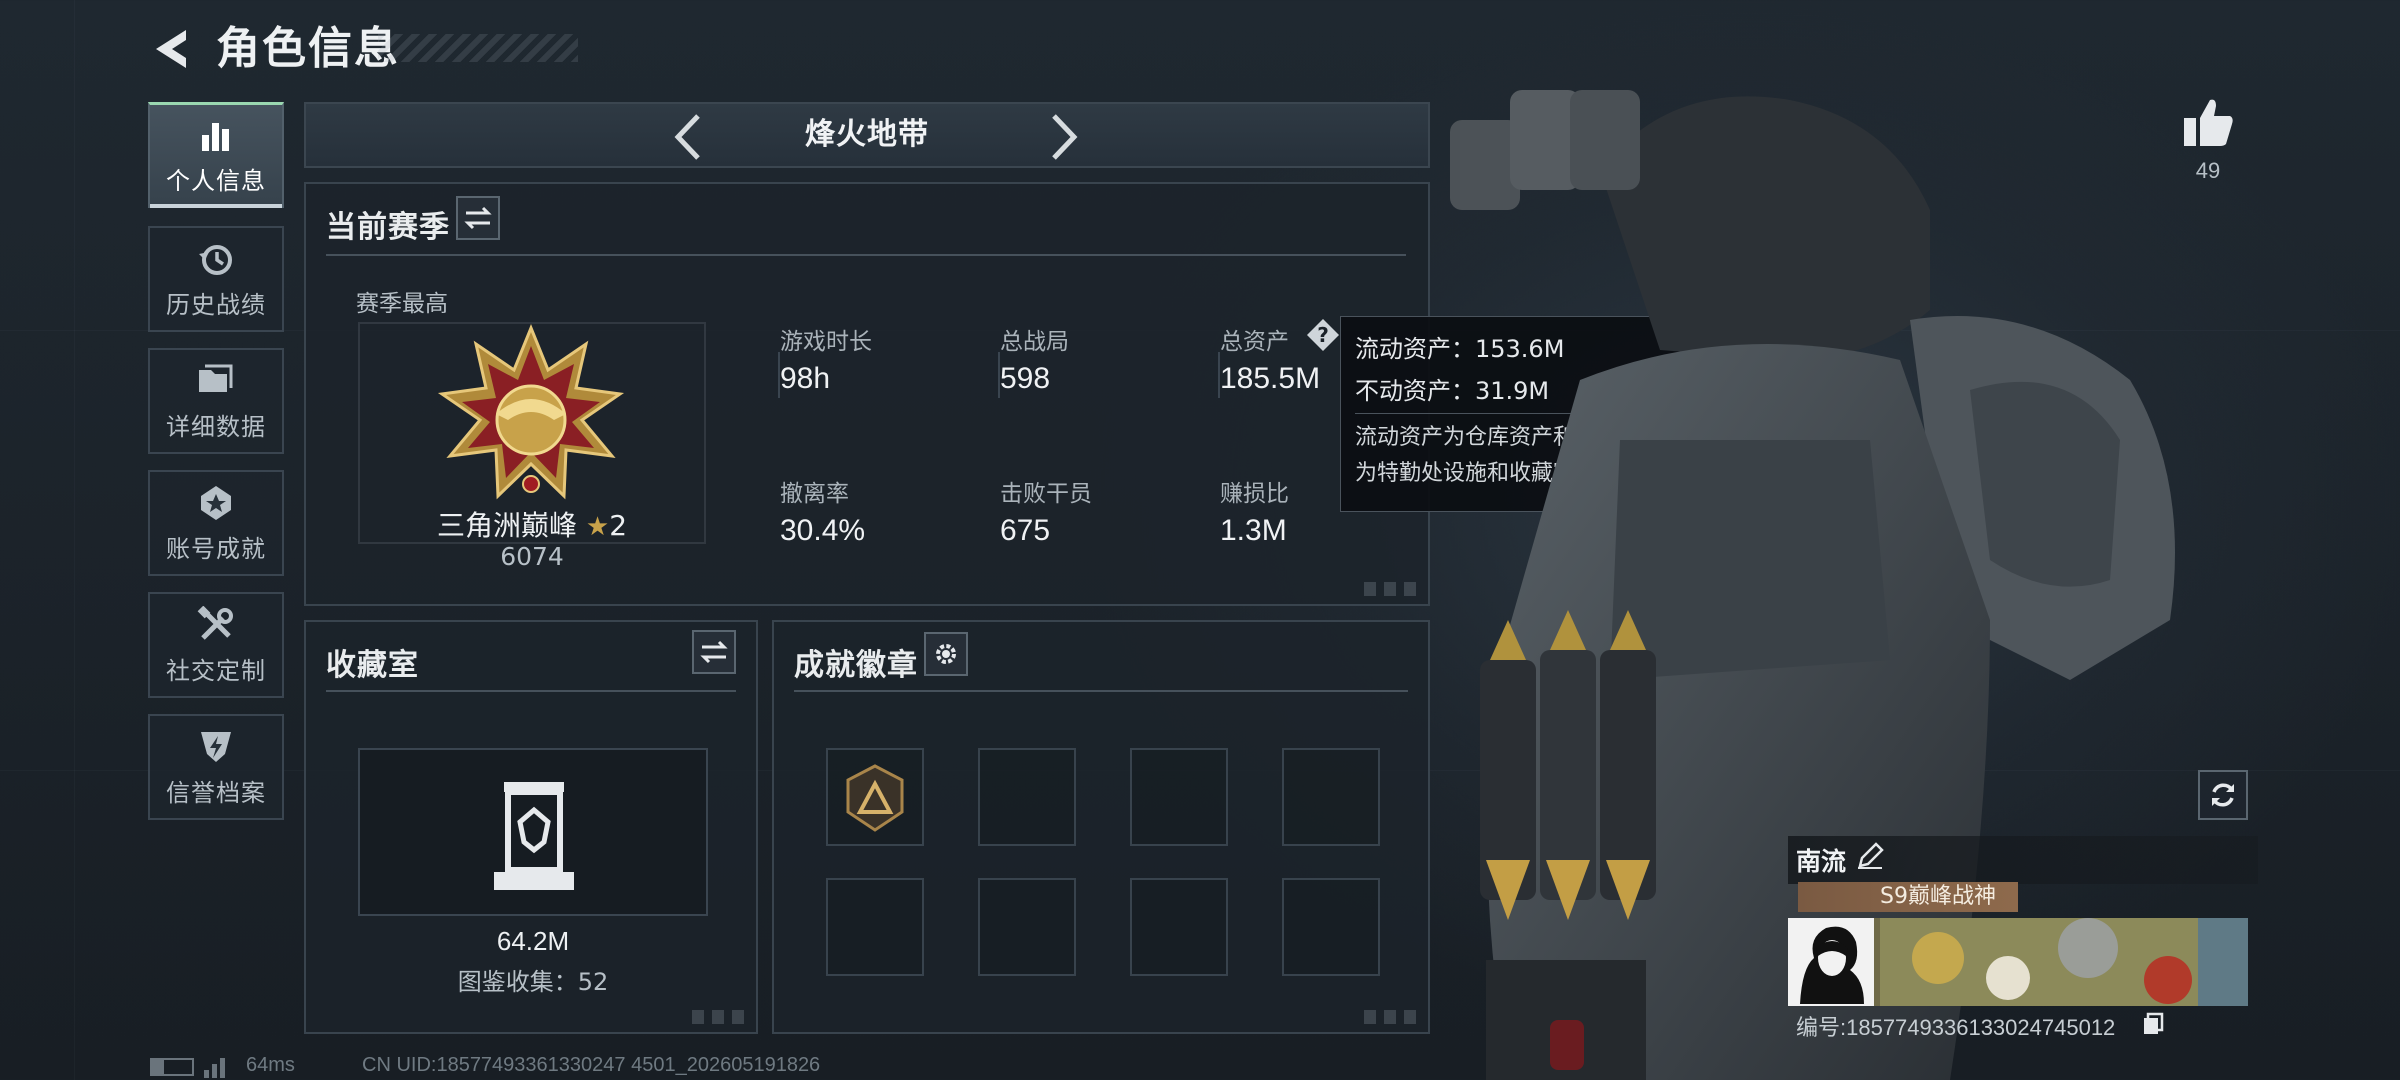 This screenshot has height=1080, width=2400. Describe the element at coordinates (216, 259) in the screenshot. I see `history-icon` at that location.